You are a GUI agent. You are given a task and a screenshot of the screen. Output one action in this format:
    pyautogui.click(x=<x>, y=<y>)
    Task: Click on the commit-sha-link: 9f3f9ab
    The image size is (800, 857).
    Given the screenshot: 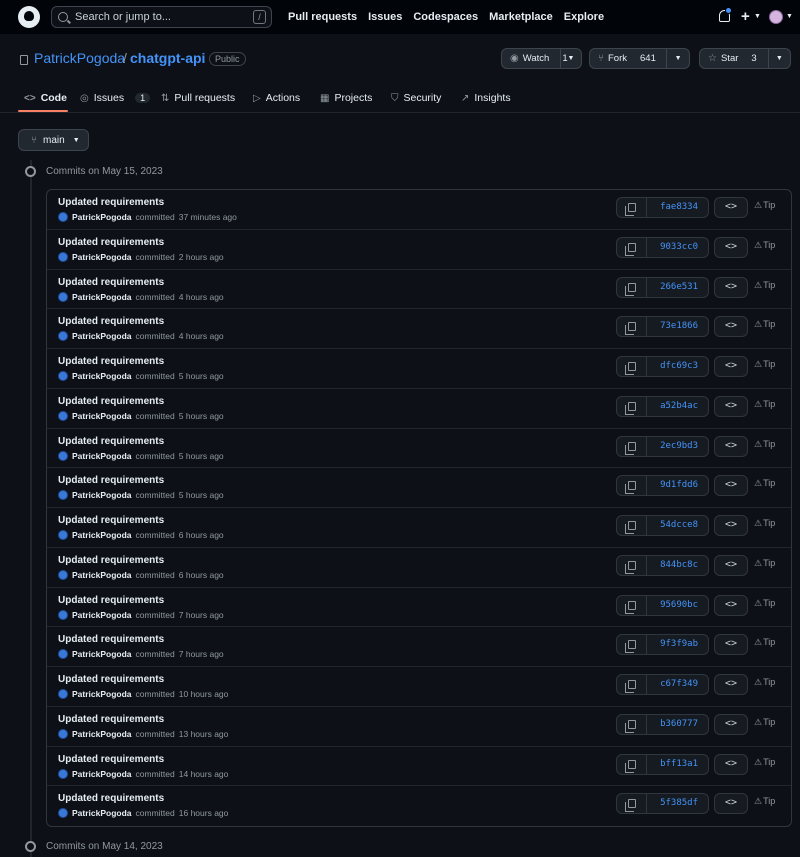 What is the action you would take?
    pyautogui.click(x=677, y=644)
    